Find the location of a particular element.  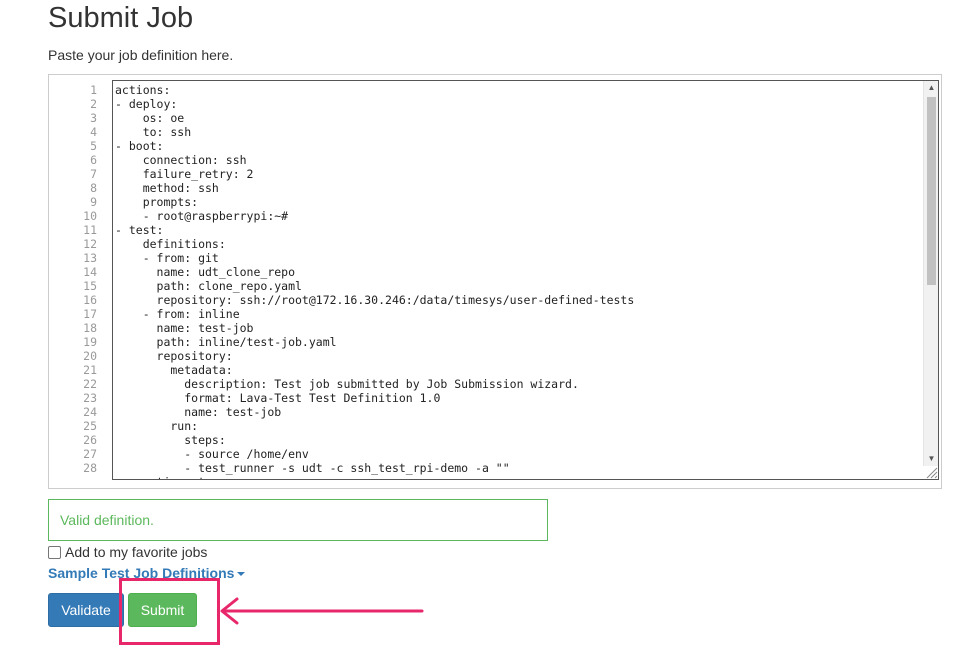

code-line: - source /home/env is located at coordinates (374, 454).